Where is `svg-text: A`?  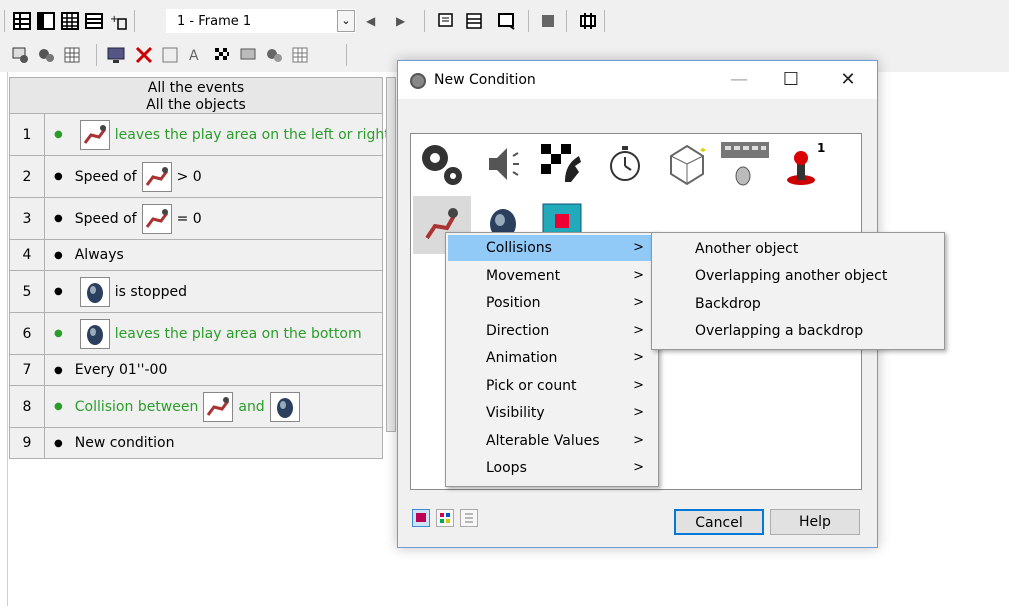
svg-text: A is located at coordinates (194, 56).